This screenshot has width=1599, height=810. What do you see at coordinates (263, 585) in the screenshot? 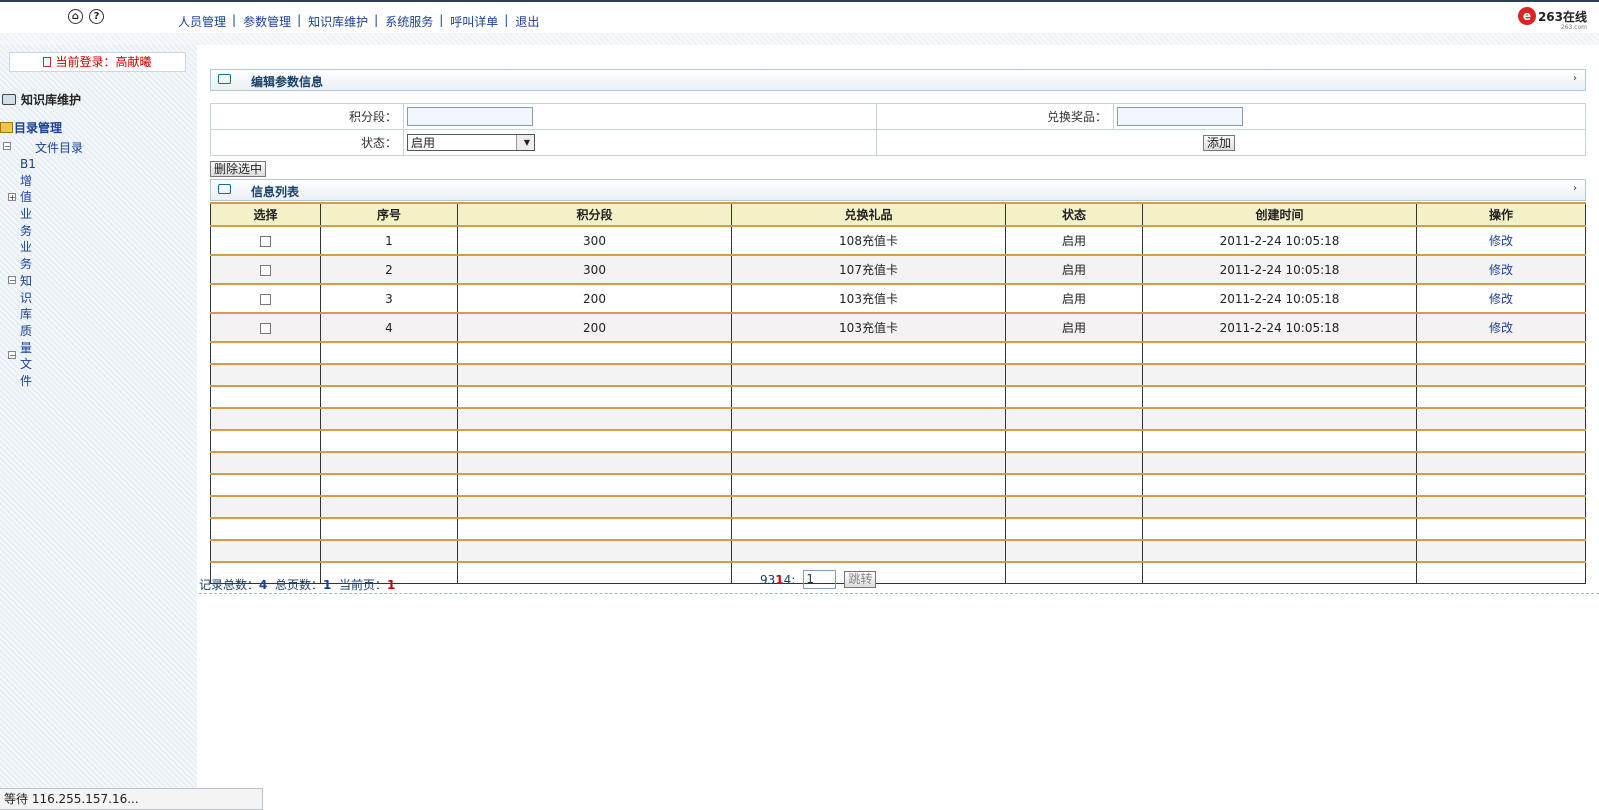
I see `total-count: 4` at bounding box center [263, 585].